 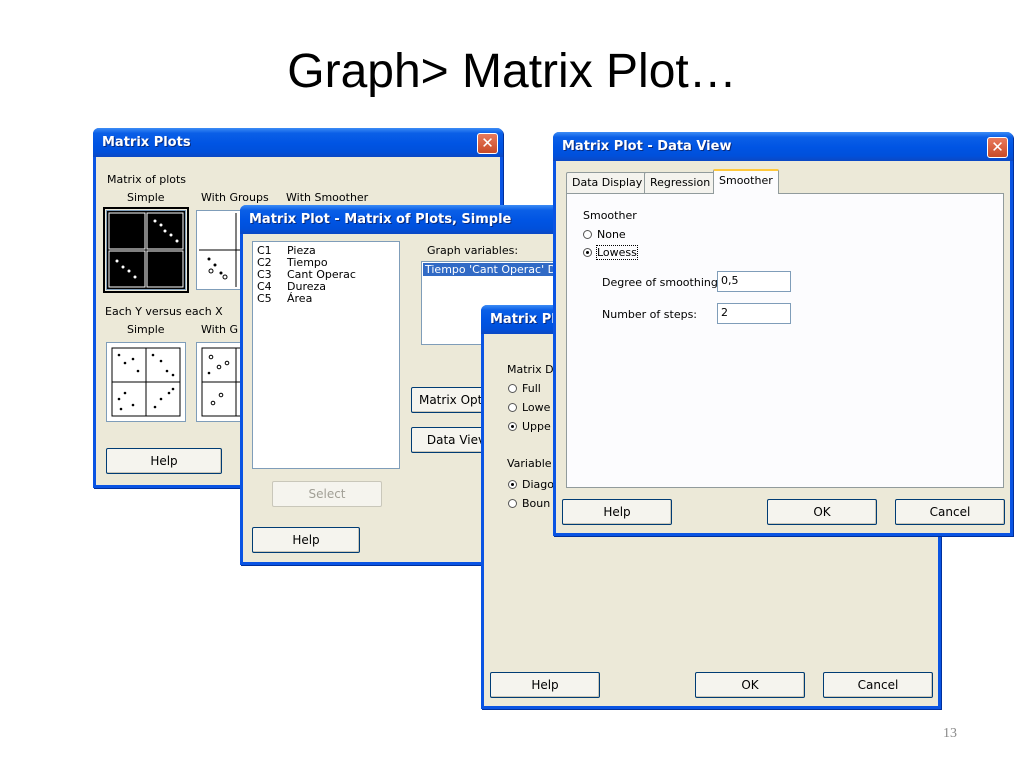 What do you see at coordinates (662, 282) in the screenshot?
I see `degree-smoothing-label: Degree of smoothing:` at bounding box center [662, 282].